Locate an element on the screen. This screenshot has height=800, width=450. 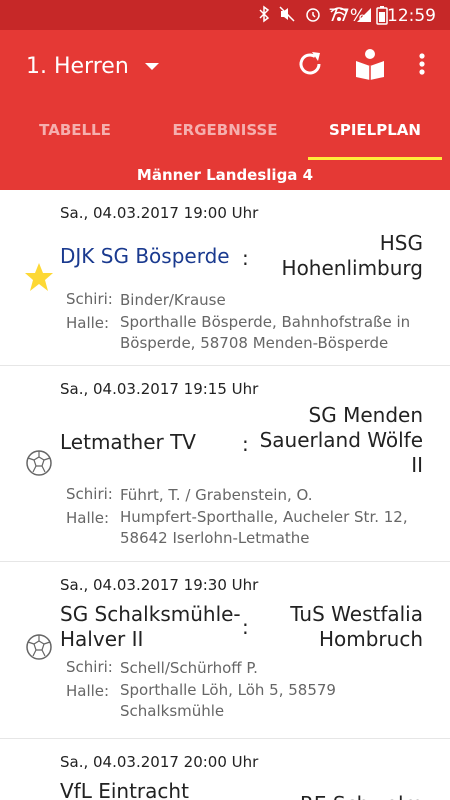
tab-bar: TABELLE ERGEBNISSE SPIELPLAN is located at coordinates (225, 130).